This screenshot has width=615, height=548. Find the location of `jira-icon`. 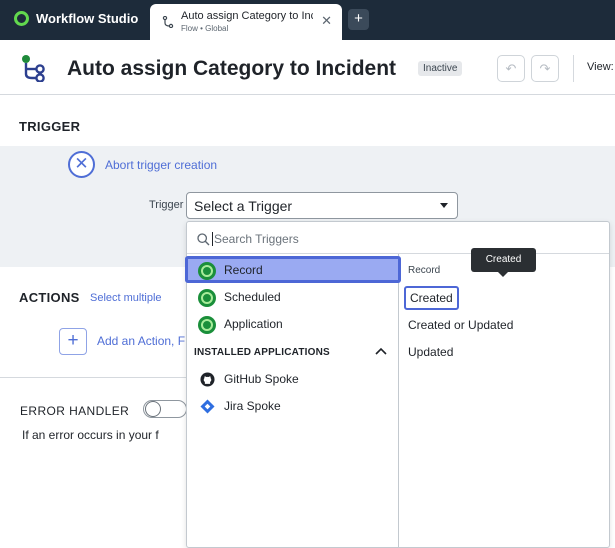

jira-icon is located at coordinates (207, 406).